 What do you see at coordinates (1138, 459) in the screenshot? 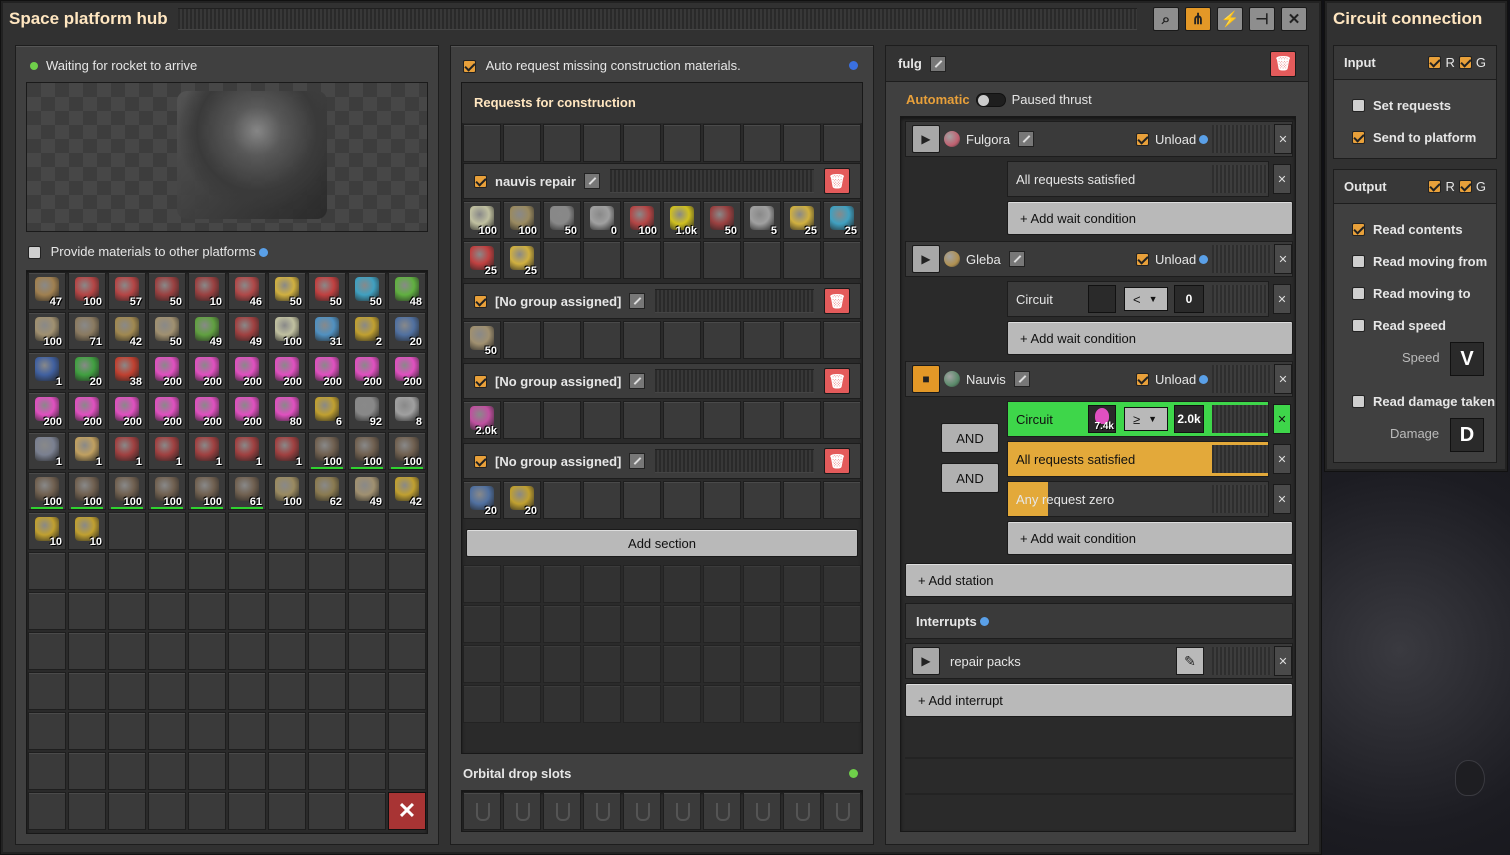
I see `wait-condition: All requests satisfied` at bounding box center [1138, 459].